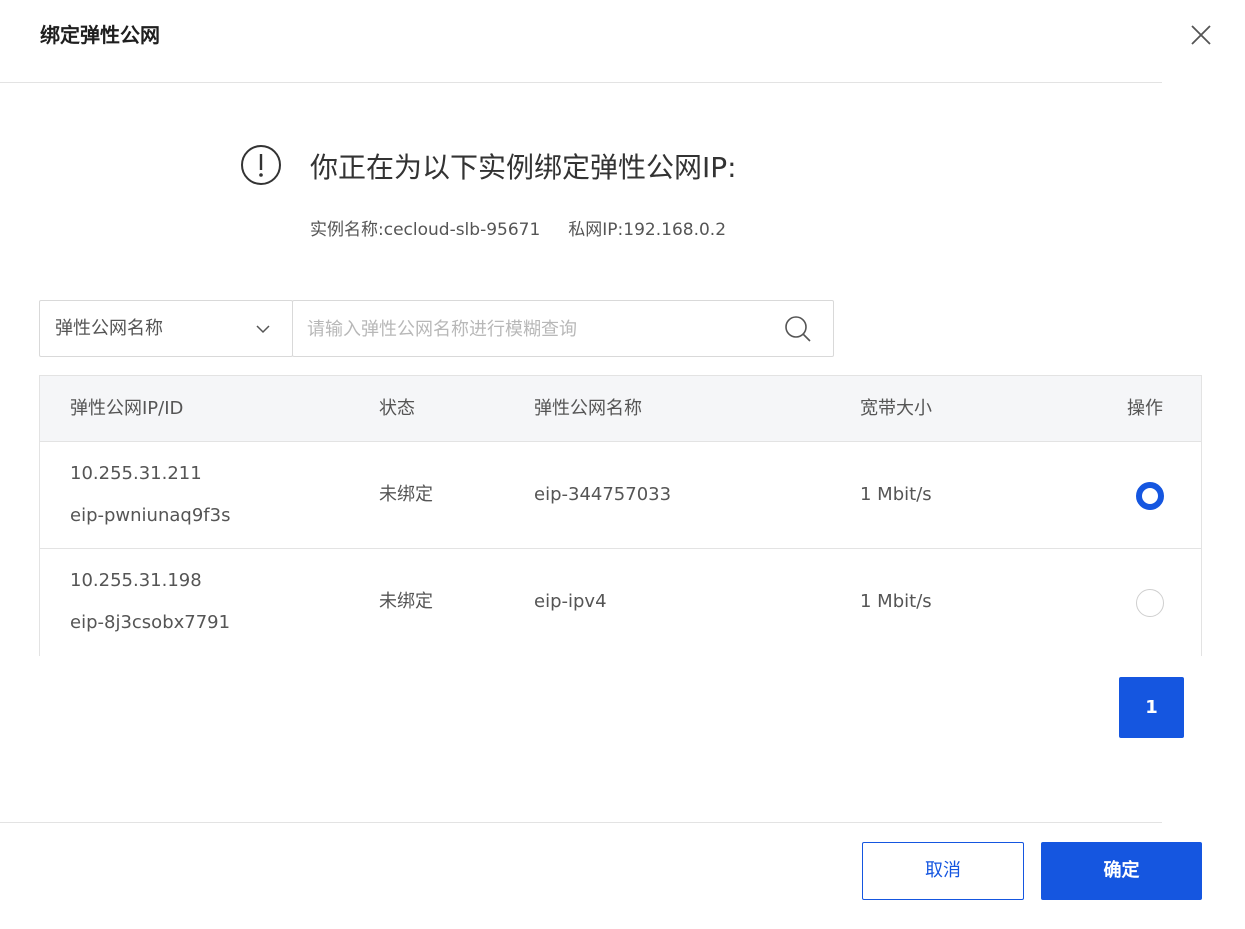 This screenshot has width=1245, height=929. Describe the element at coordinates (1151, 707) in the screenshot. I see `pagination-page-1: 1` at that location.